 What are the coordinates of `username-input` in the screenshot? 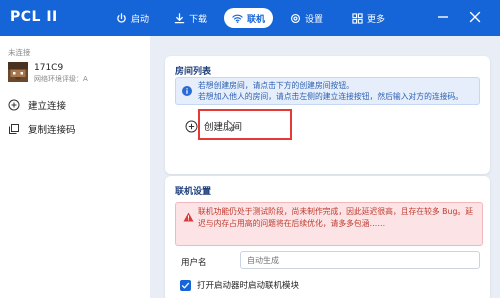 It's located at (360, 260).